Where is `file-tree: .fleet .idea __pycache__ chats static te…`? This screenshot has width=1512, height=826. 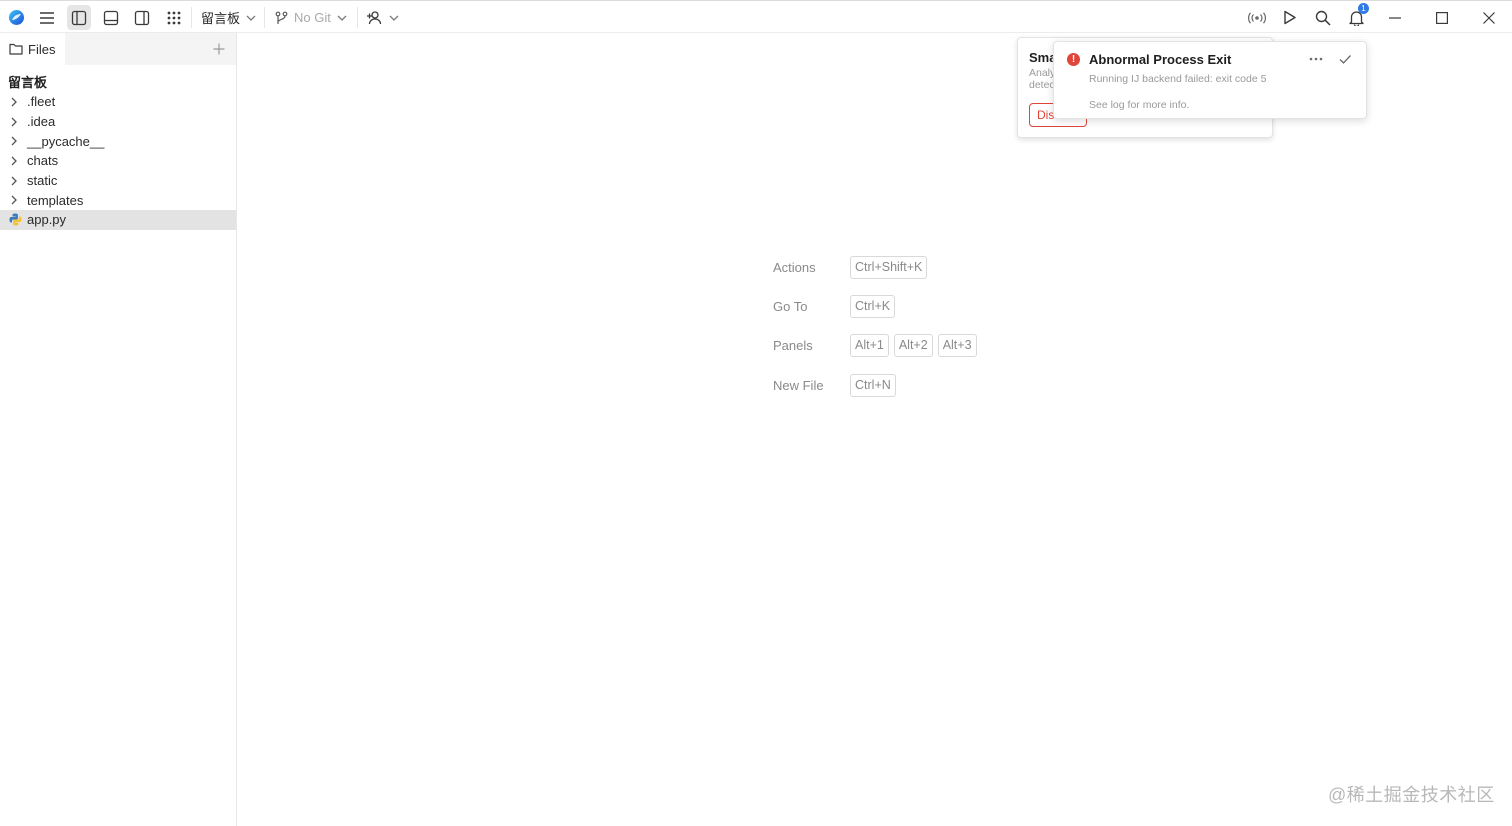 file-tree: .fleet .idea __pycache__ chats static te… is located at coordinates (118, 161).